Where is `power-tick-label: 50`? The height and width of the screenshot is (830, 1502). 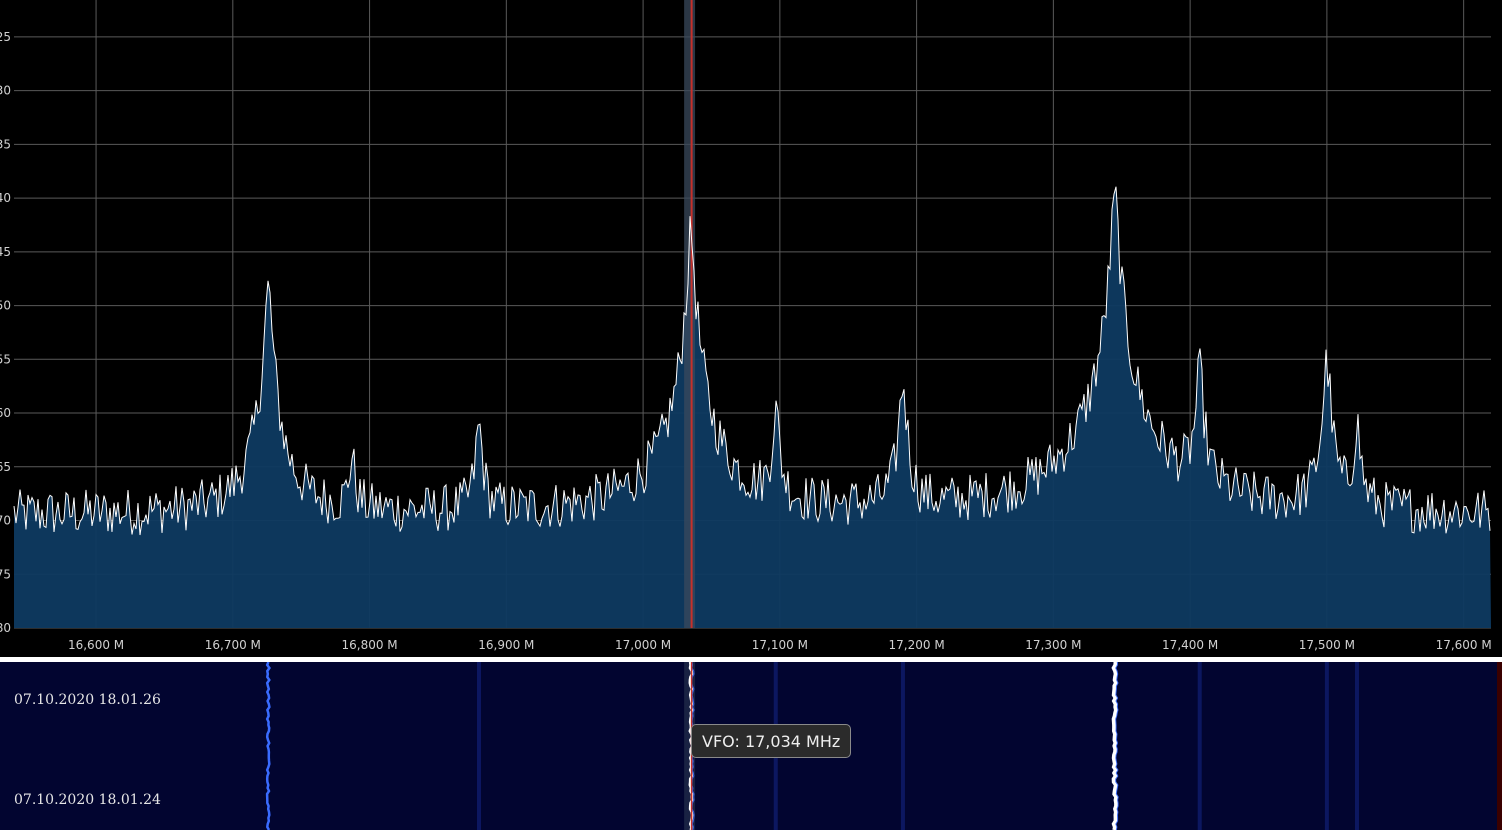
power-tick-label: 50 is located at coordinates (5, 306).